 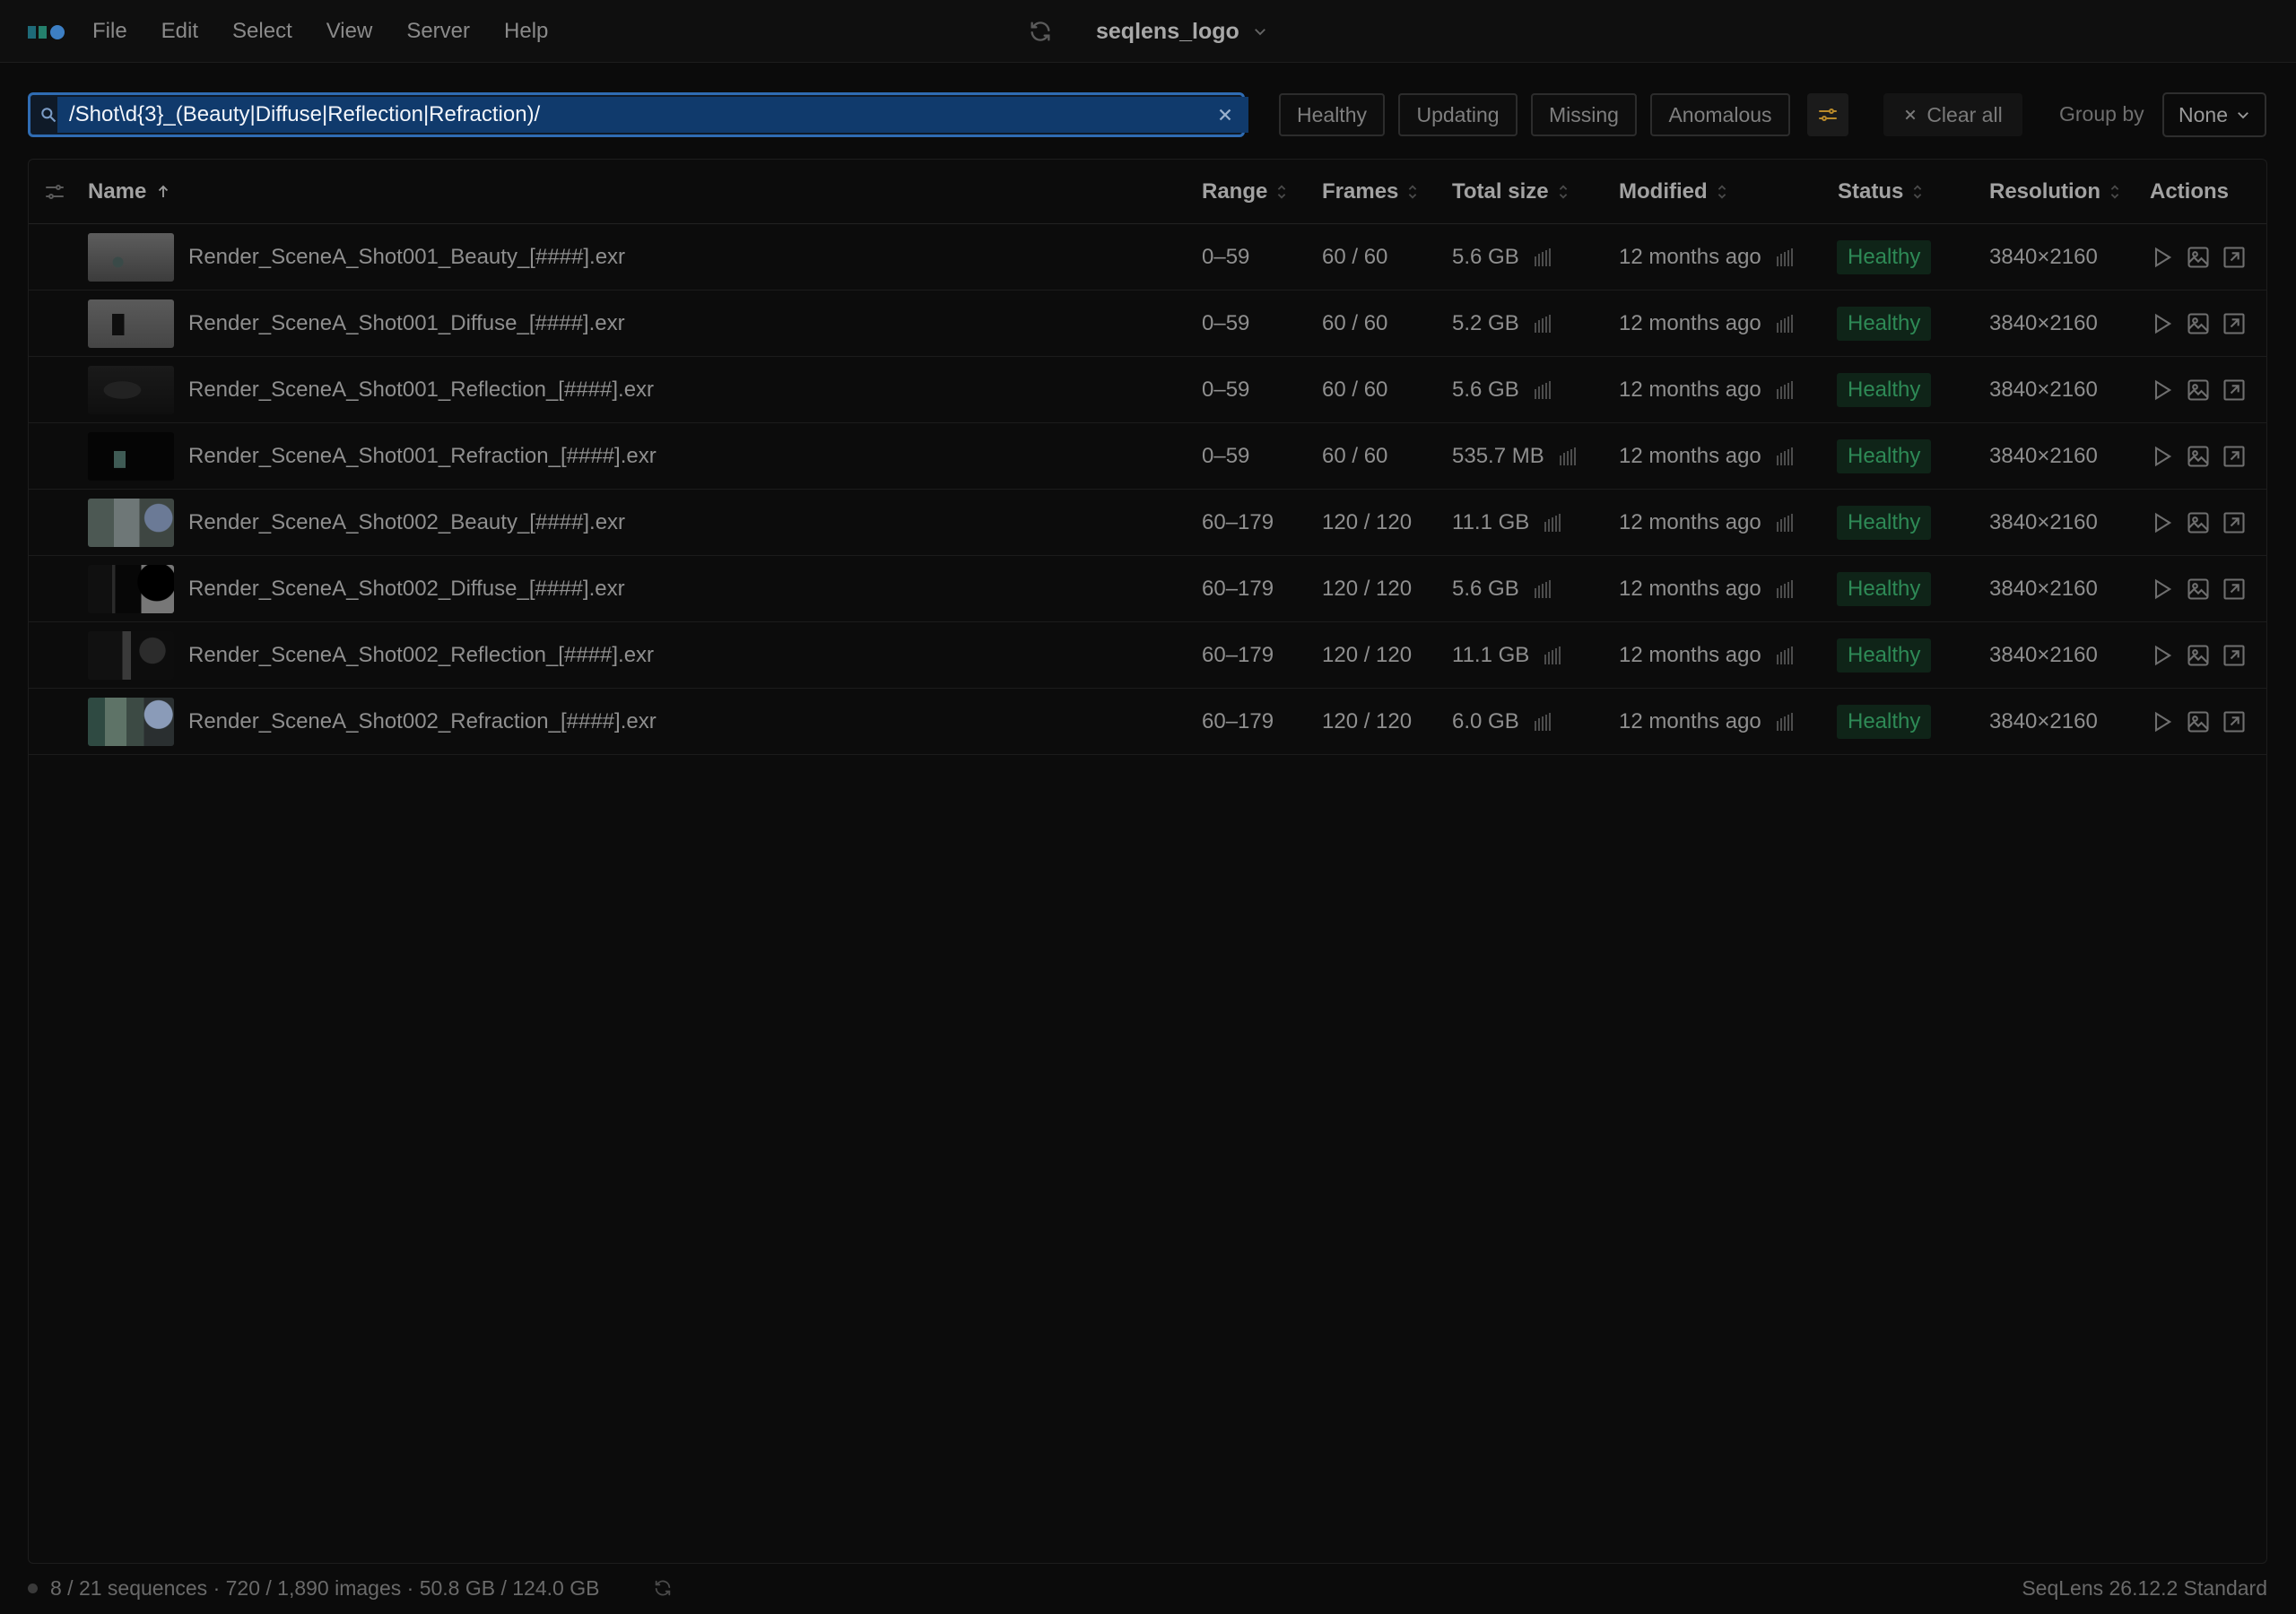 What do you see at coordinates (129, 191) in the screenshot?
I see `column-header-name: Name` at bounding box center [129, 191].